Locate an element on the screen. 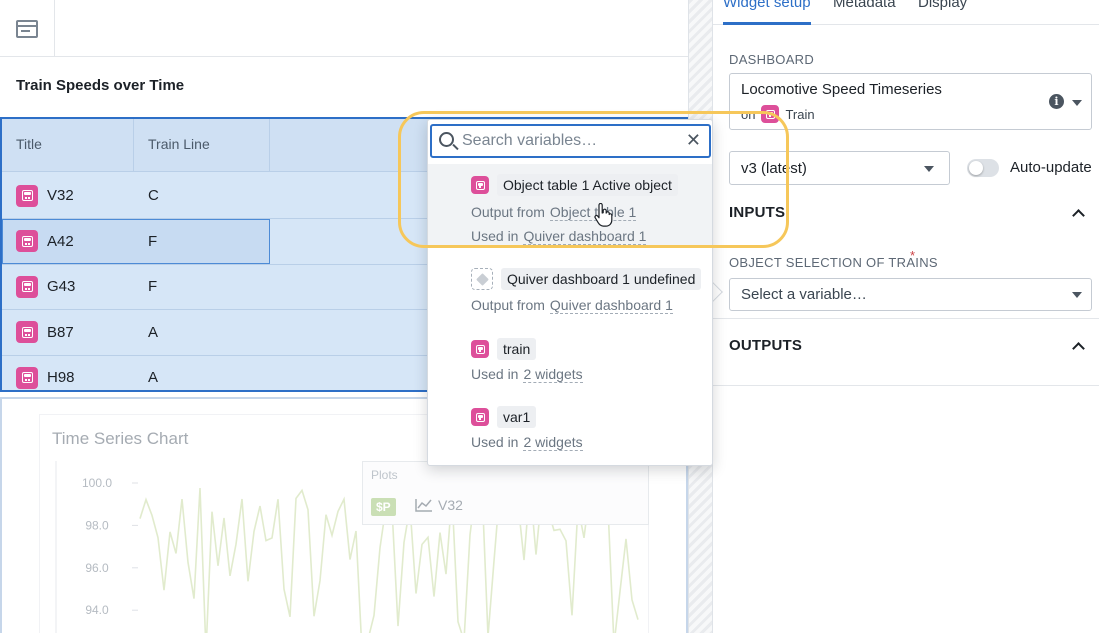  cell-title: V32 is located at coordinates (75, 195).